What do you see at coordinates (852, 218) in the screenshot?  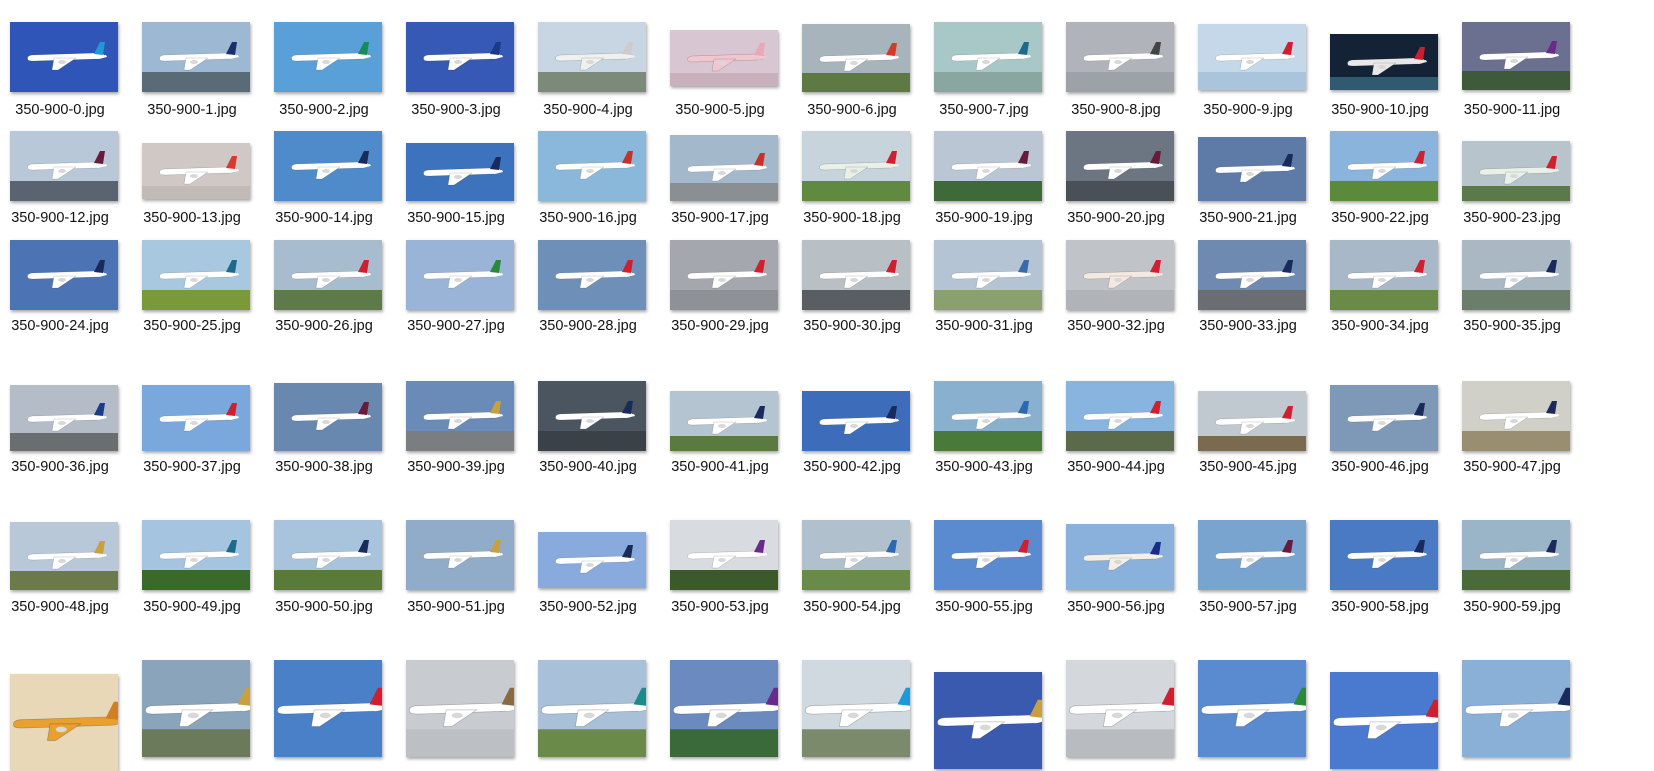 I see `file-name-label: 350-900-18.jpg` at bounding box center [852, 218].